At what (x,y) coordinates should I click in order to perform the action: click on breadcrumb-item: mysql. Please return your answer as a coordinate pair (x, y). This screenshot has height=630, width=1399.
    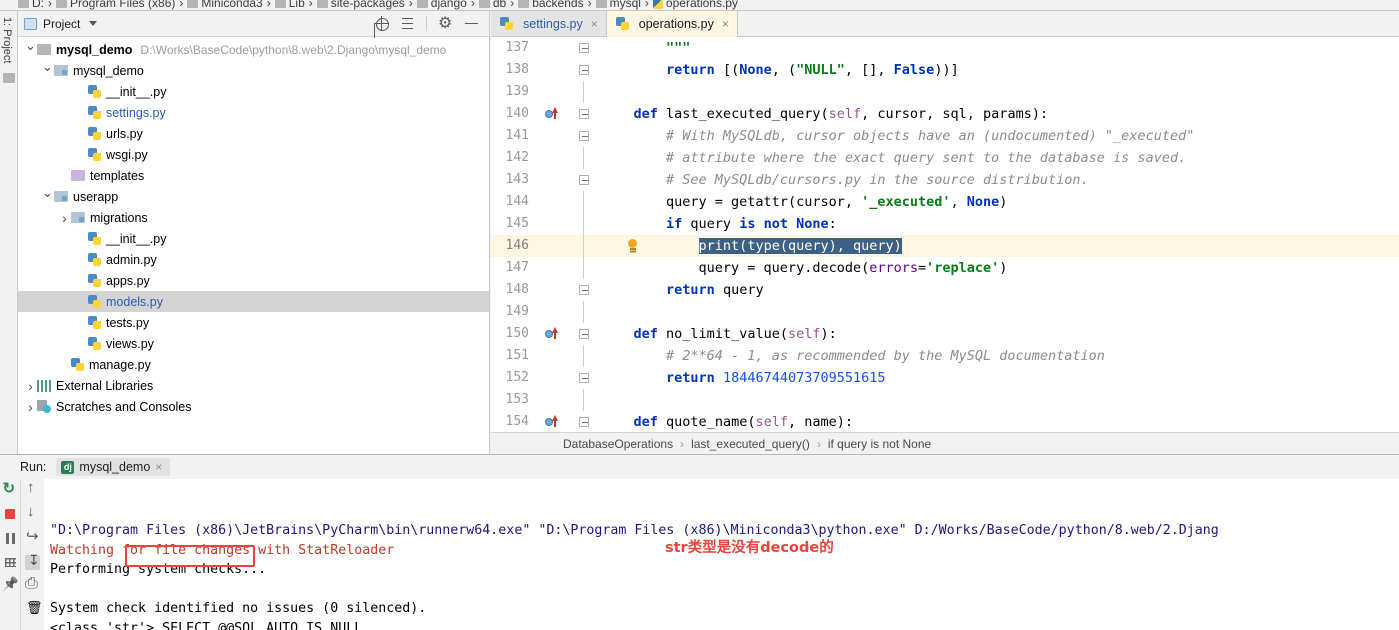
    Looking at the image, I should click on (618, 5).